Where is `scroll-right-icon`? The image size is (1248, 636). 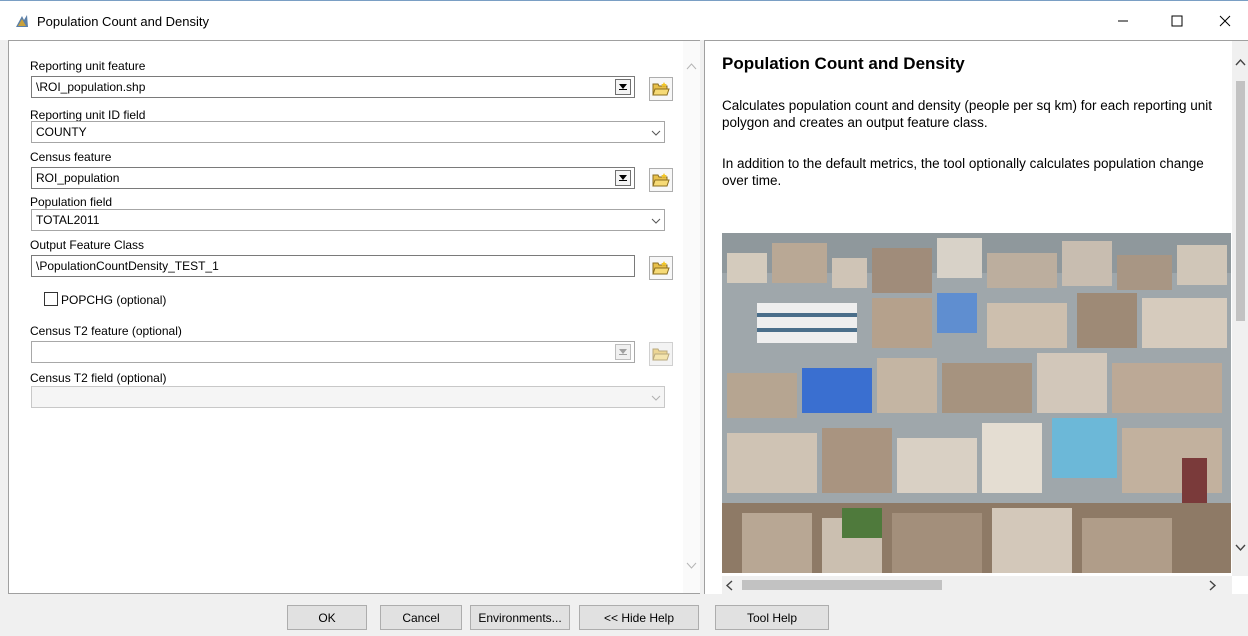
scroll-right-icon is located at coordinates (1213, 585).